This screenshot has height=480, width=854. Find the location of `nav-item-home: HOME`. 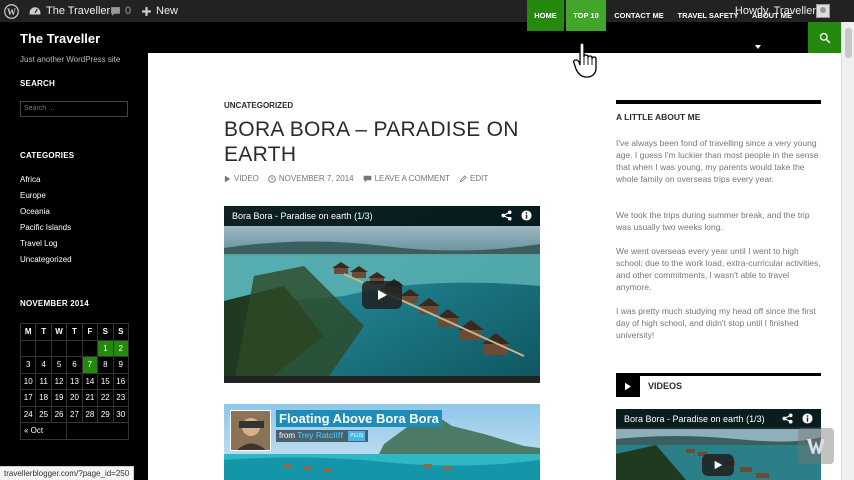

nav-item-home: HOME is located at coordinates (545, 15).